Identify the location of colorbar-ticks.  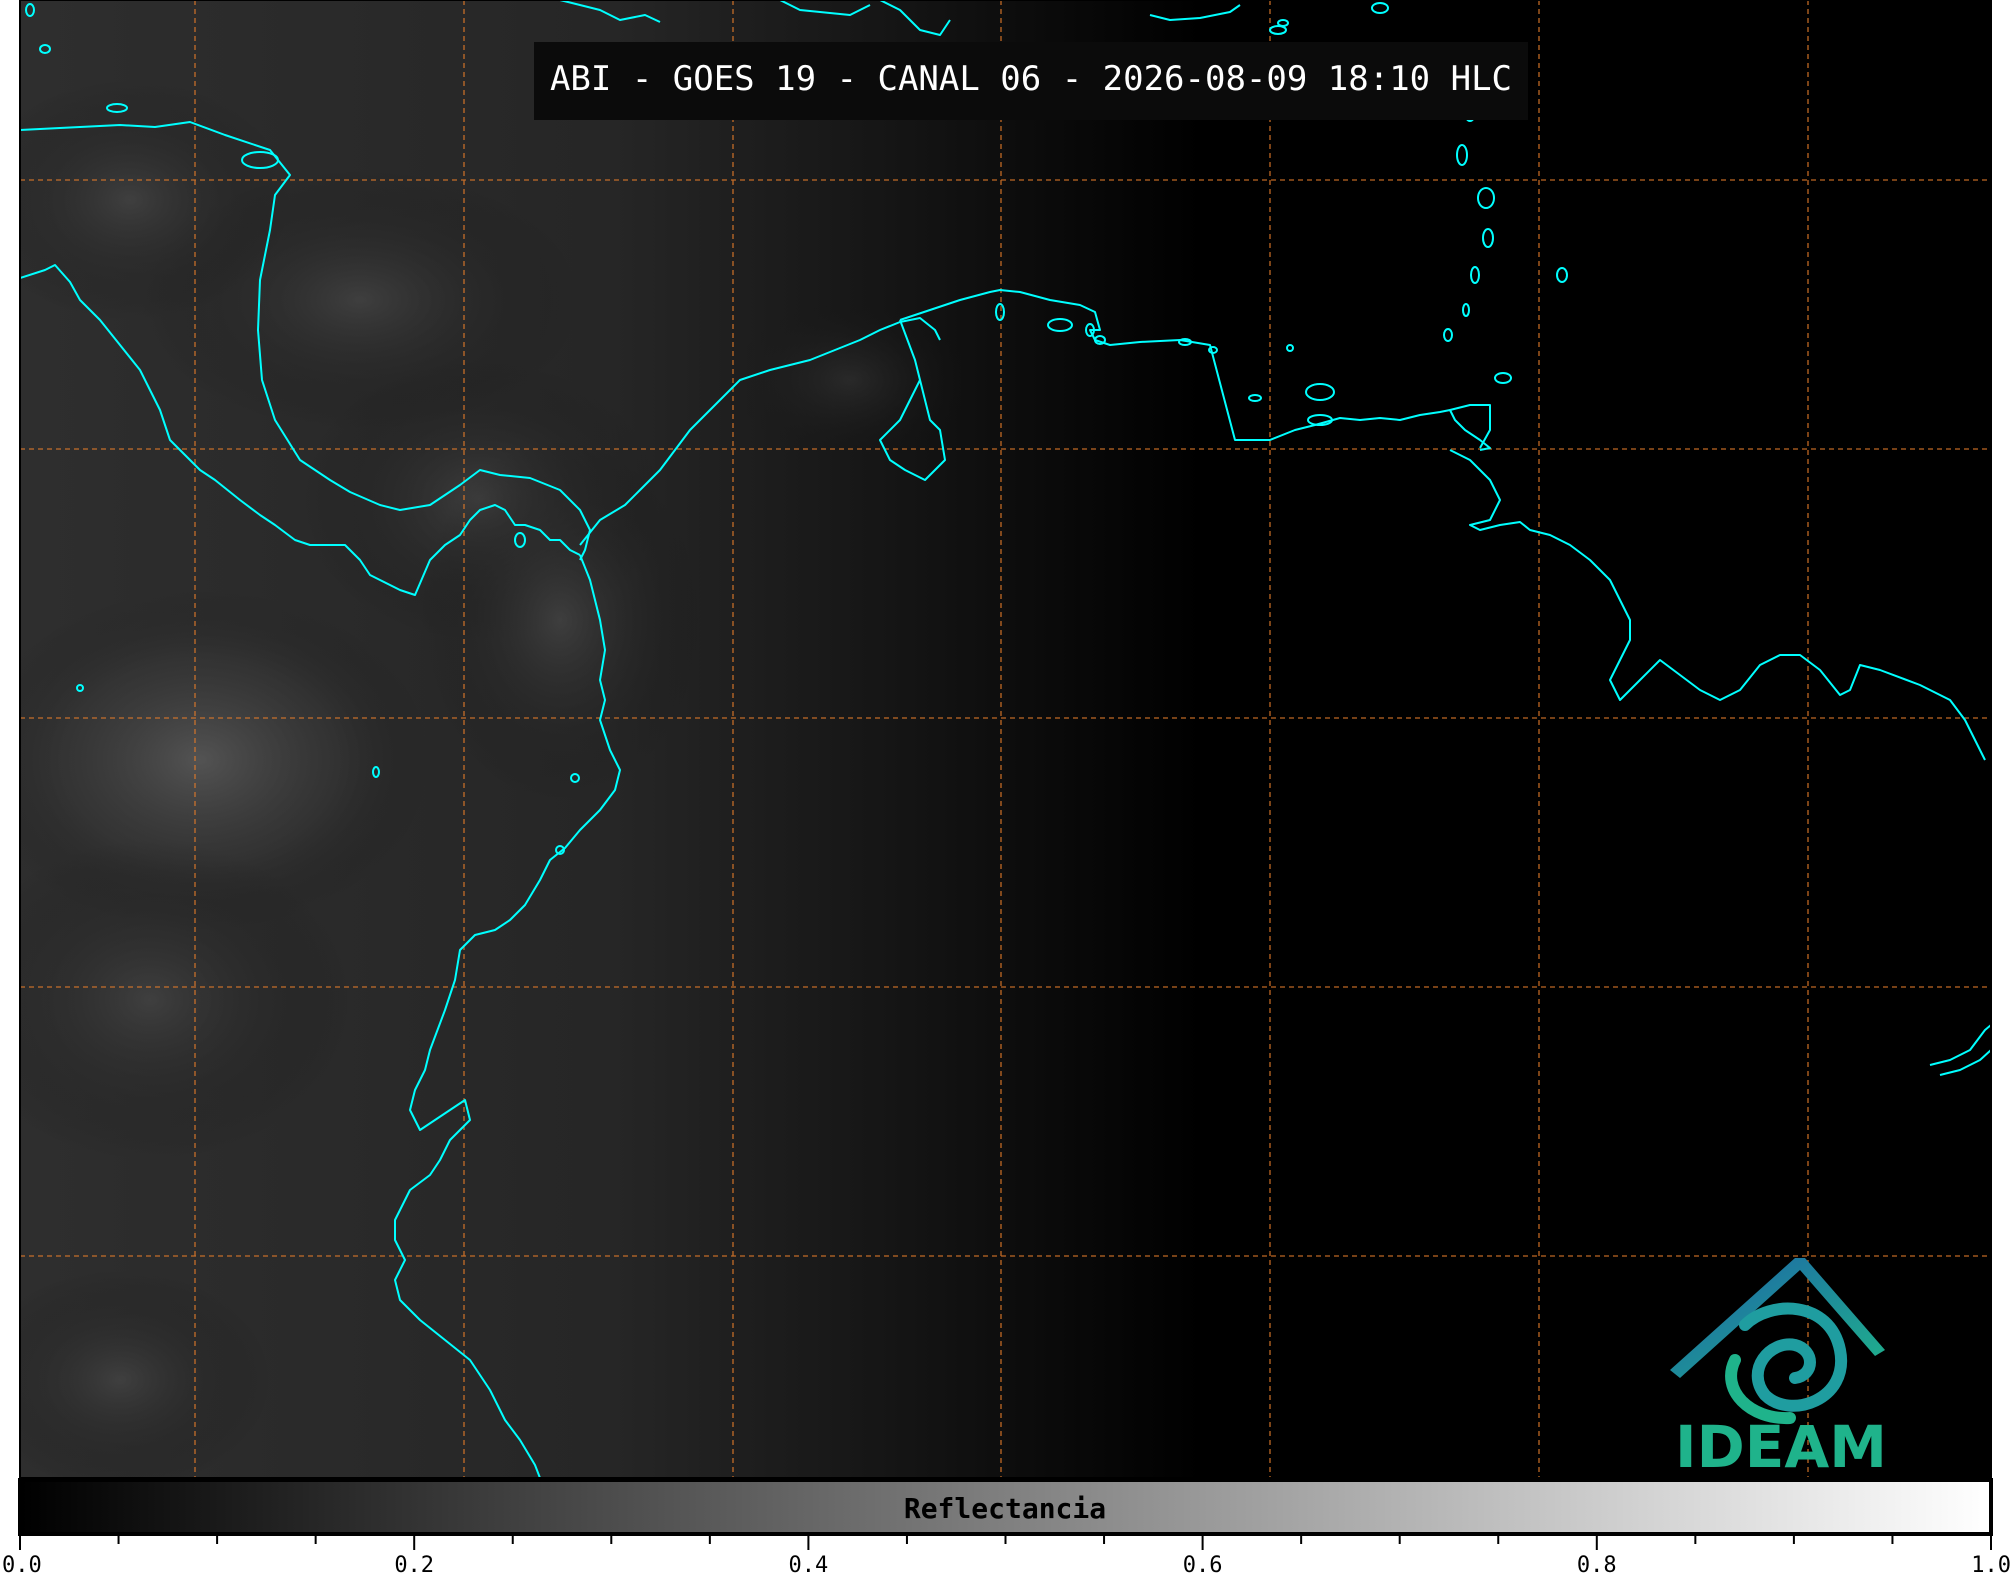
(1005, 1543).